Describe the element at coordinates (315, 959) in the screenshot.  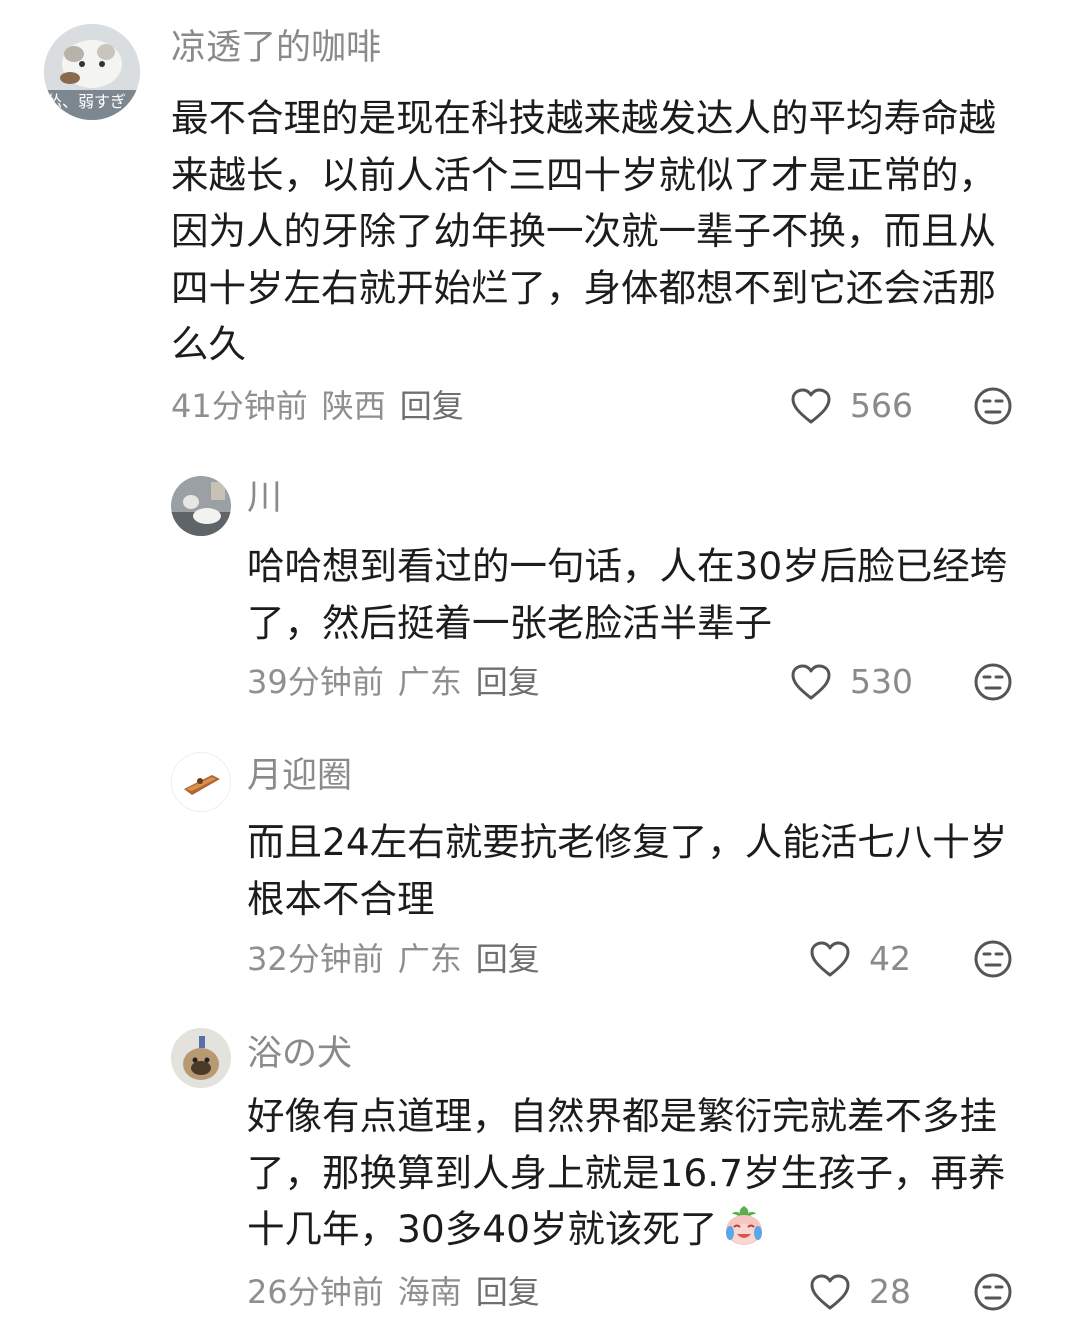
I see `timestamp: 32分钟前` at that location.